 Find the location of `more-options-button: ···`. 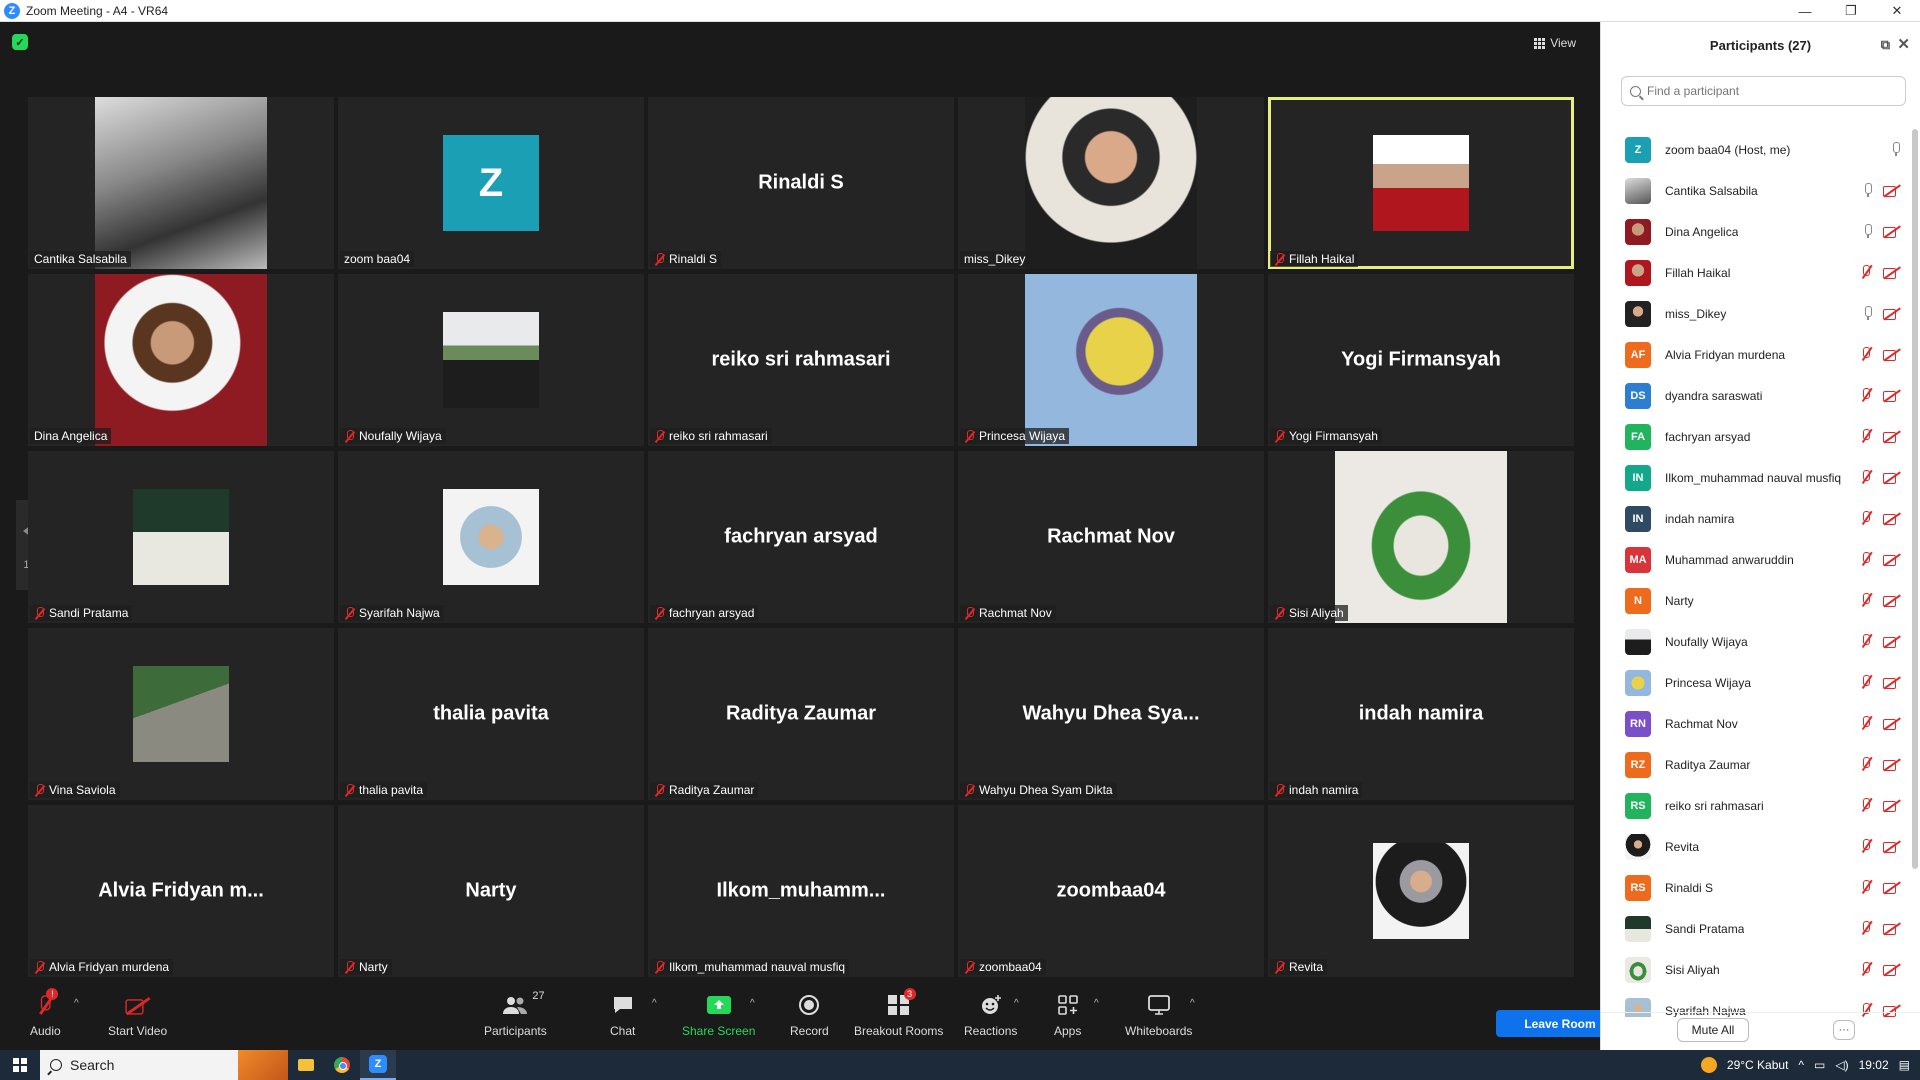

more-options-button: ··· is located at coordinates (1844, 1030).